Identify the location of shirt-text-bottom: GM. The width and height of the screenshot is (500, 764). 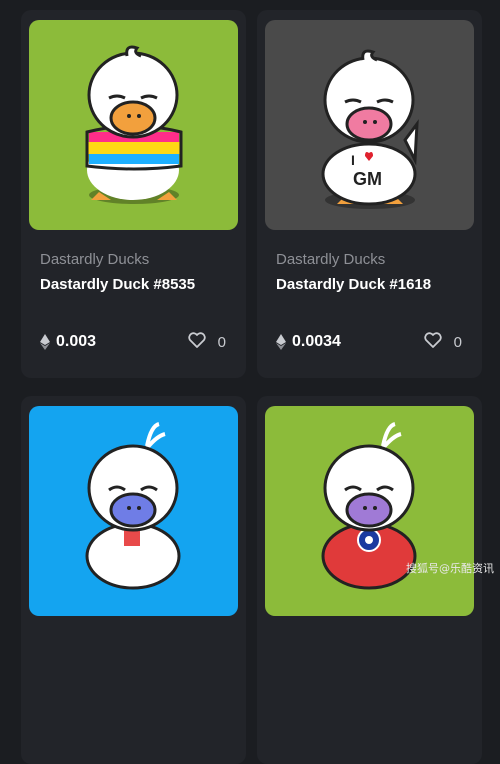
(367, 179).